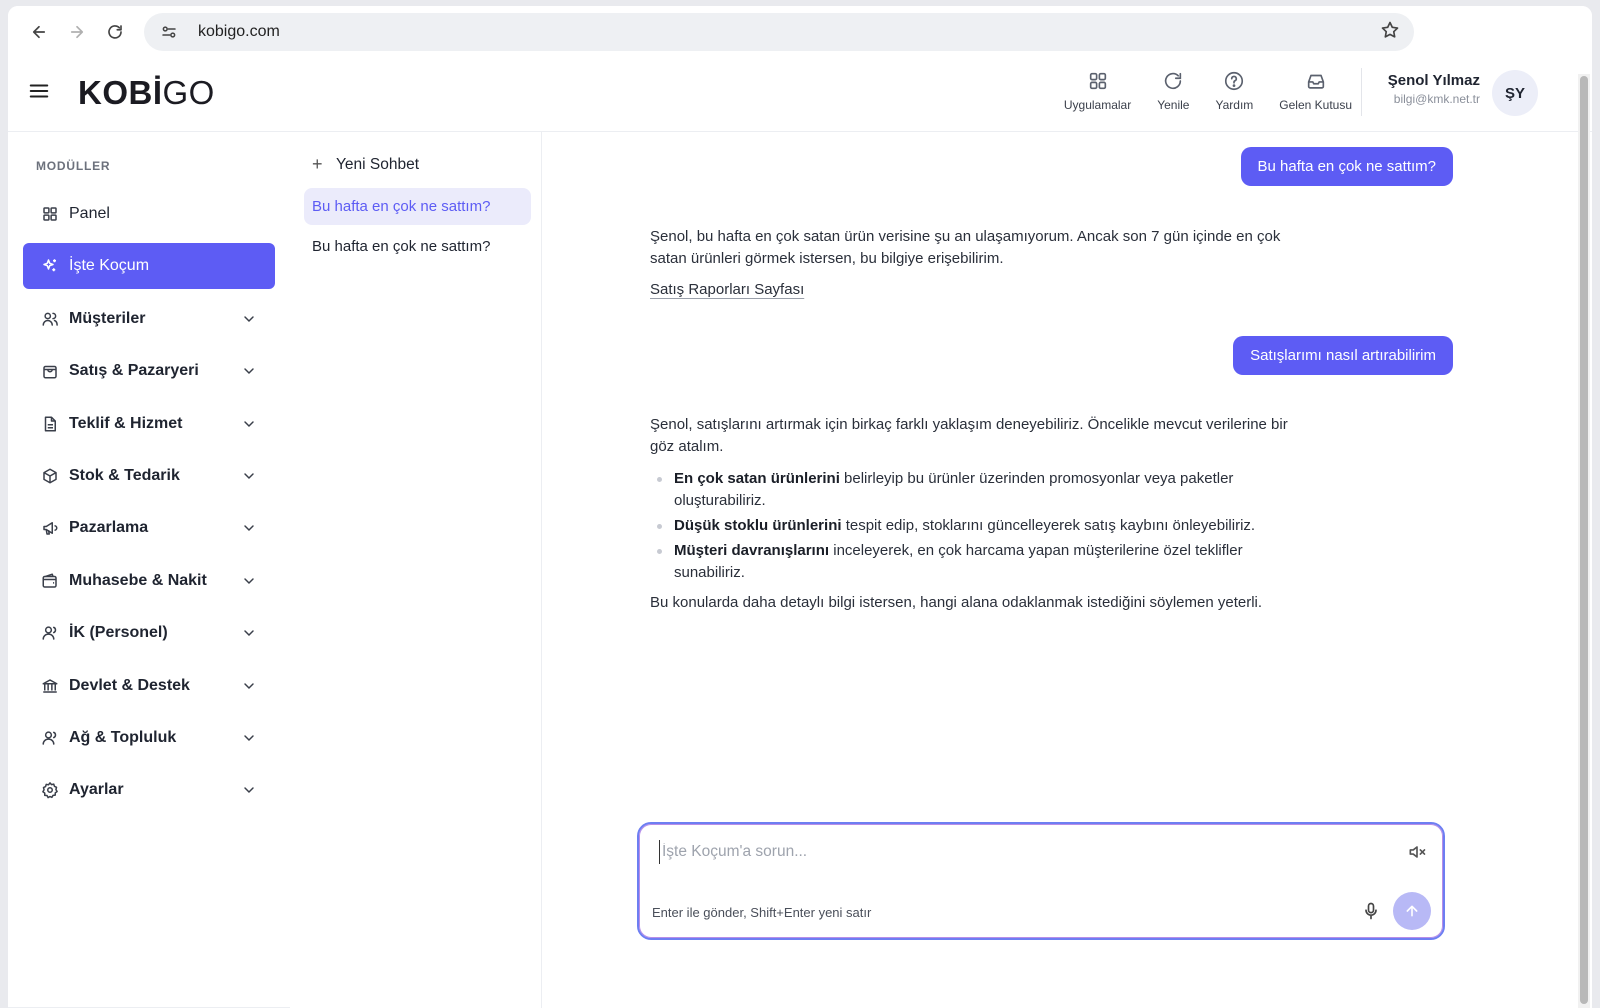 This screenshot has width=1600, height=1008. Describe the element at coordinates (1315, 90) in the screenshot. I see `inbox-button: Gelen Kutusu` at that location.